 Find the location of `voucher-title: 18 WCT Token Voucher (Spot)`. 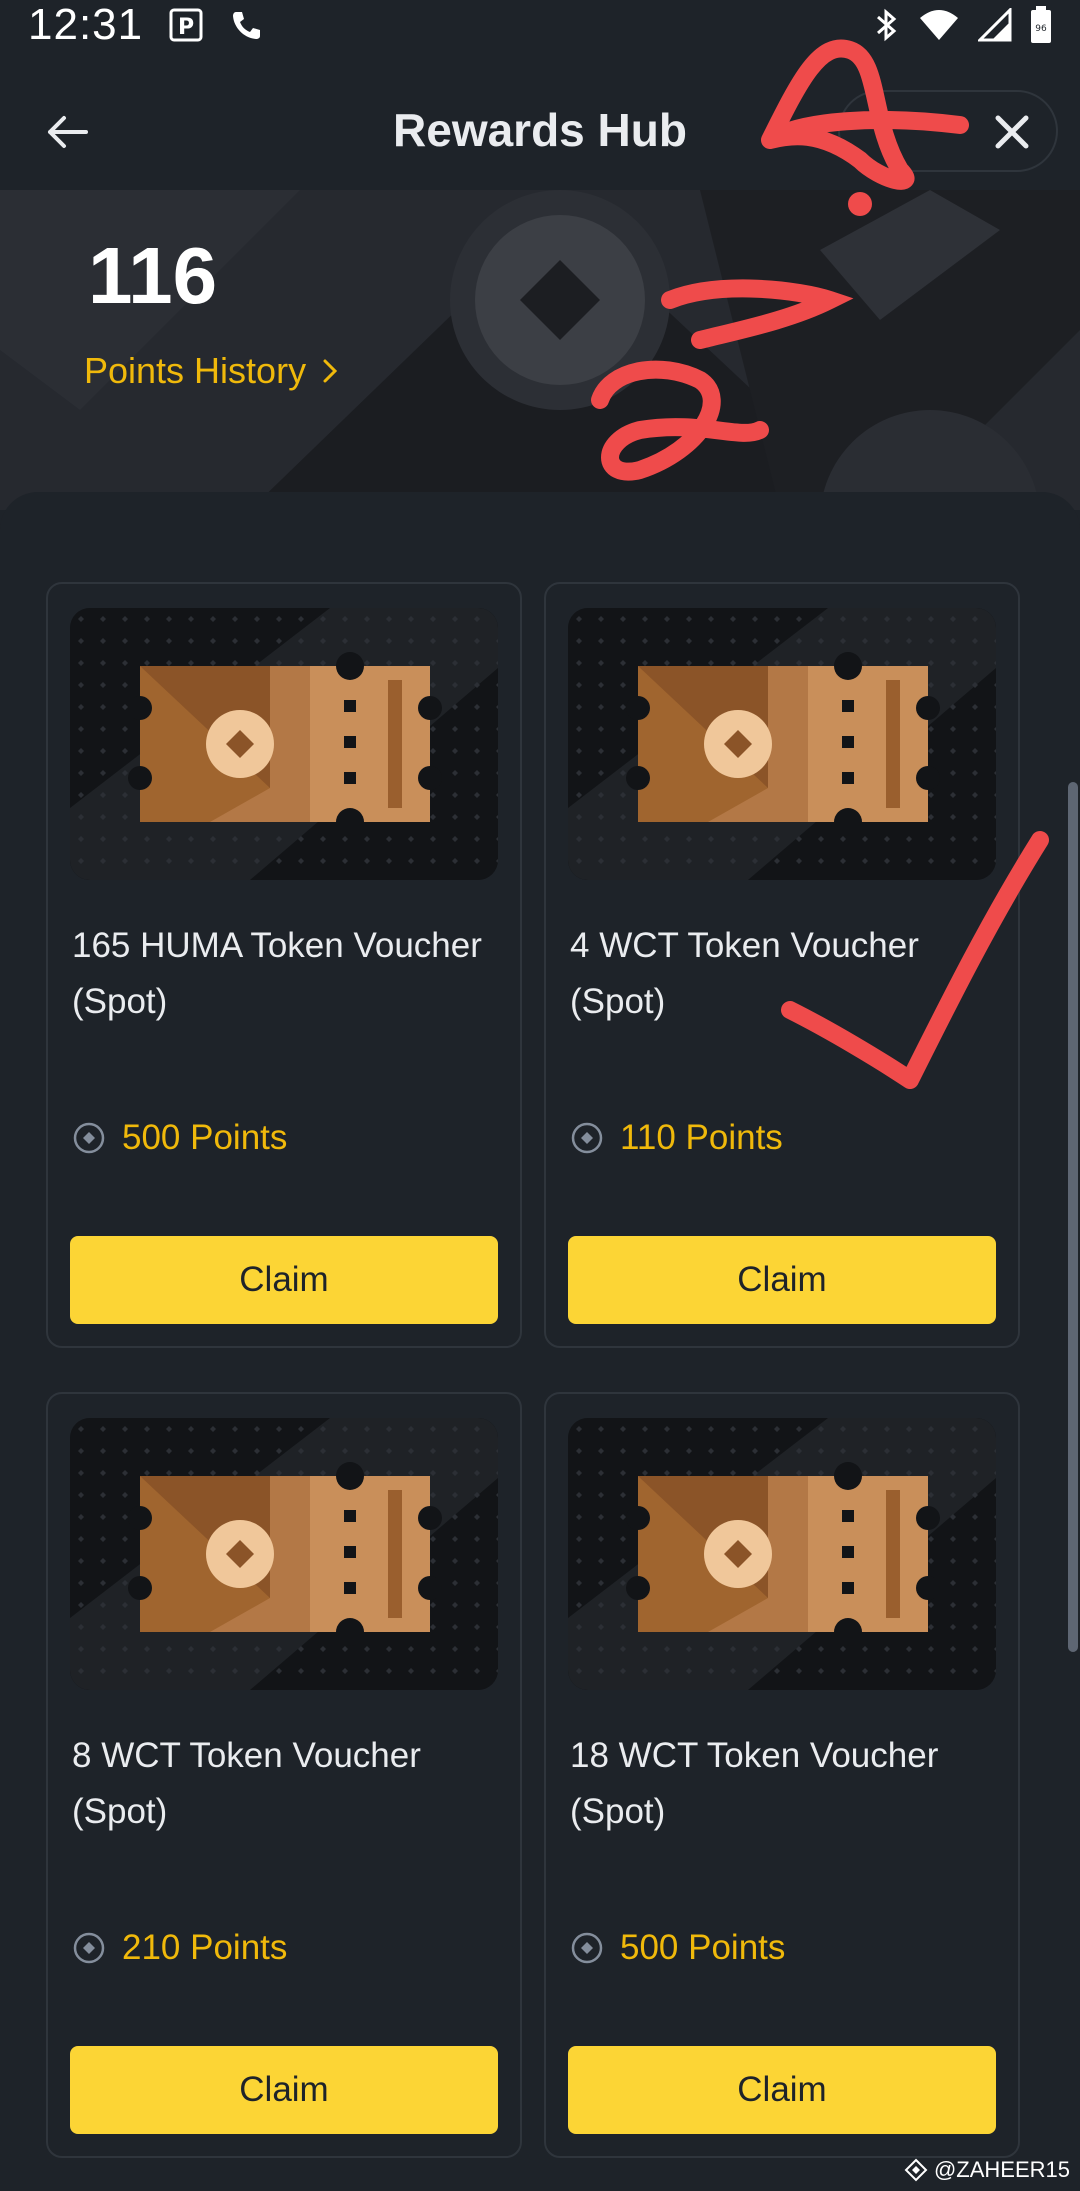

voucher-title: 18 WCT Token Voucher (Spot) is located at coordinates (754, 1783).